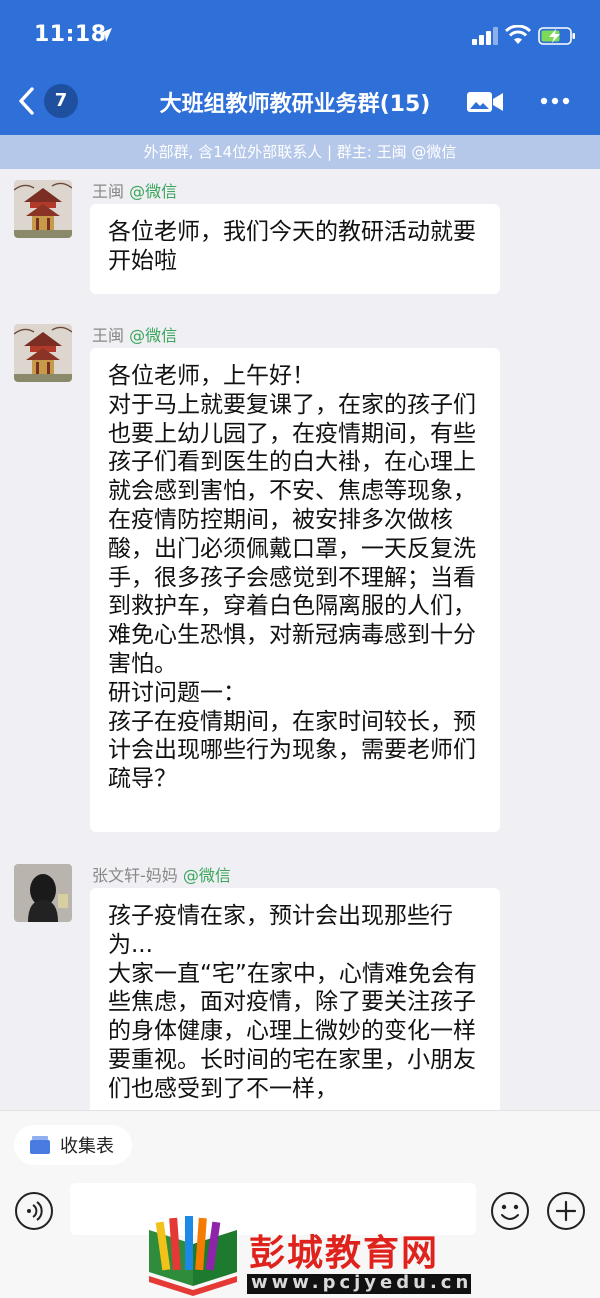 This screenshot has width=600, height=1298. What do you see at coordinates (34, 1211) in the screenshot?
I see `voice-input-icon` at bounding box center [34, 1211].